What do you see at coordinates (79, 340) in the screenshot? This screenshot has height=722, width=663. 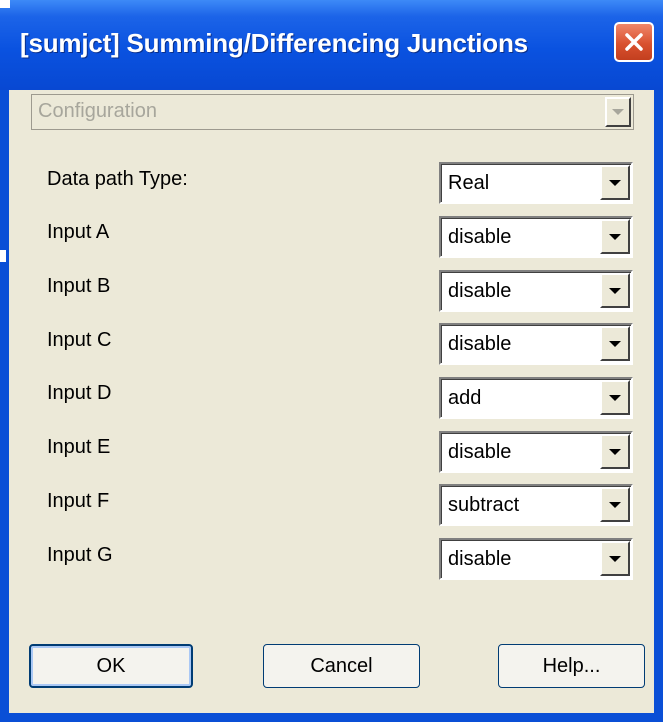 I see `input-c-label: Input C` at bounding box center [79, 340].